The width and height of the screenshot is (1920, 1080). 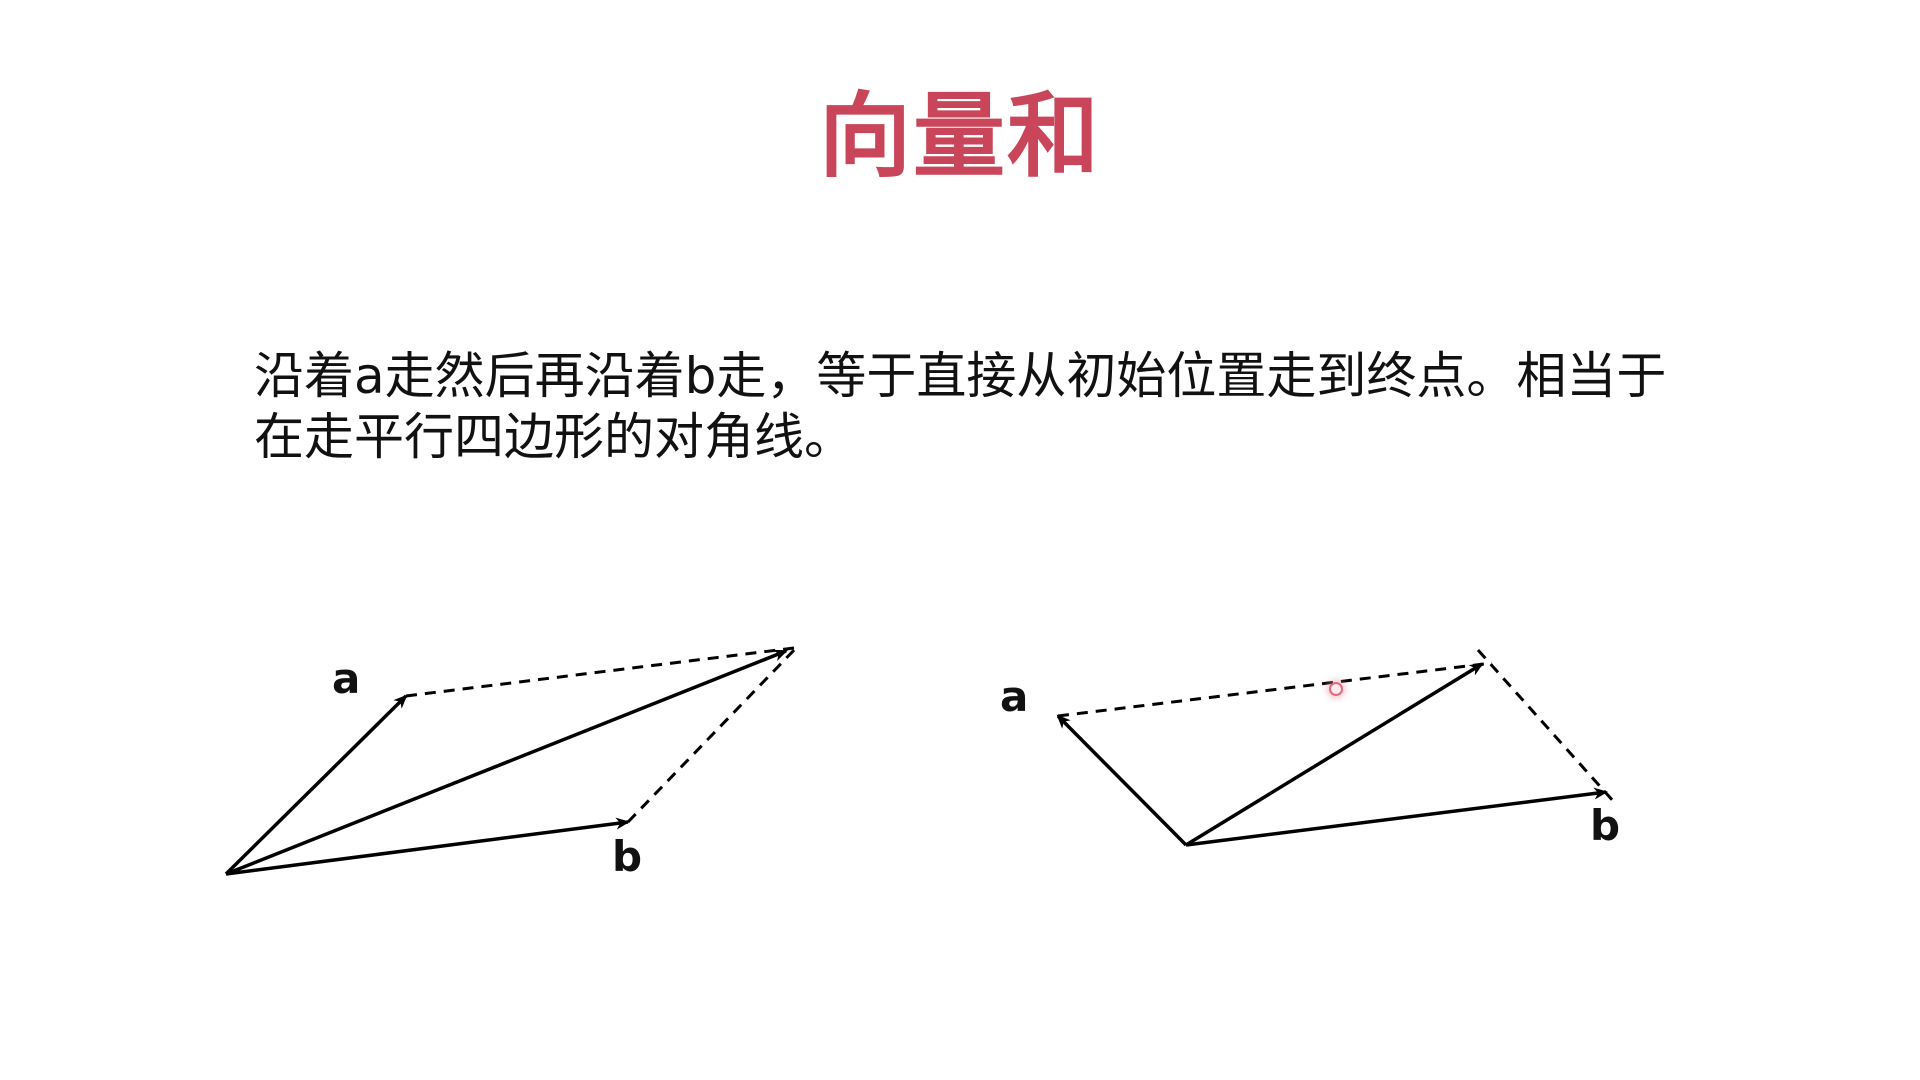 I want to click on right-dashed-top, so click(x=1275, y=689).